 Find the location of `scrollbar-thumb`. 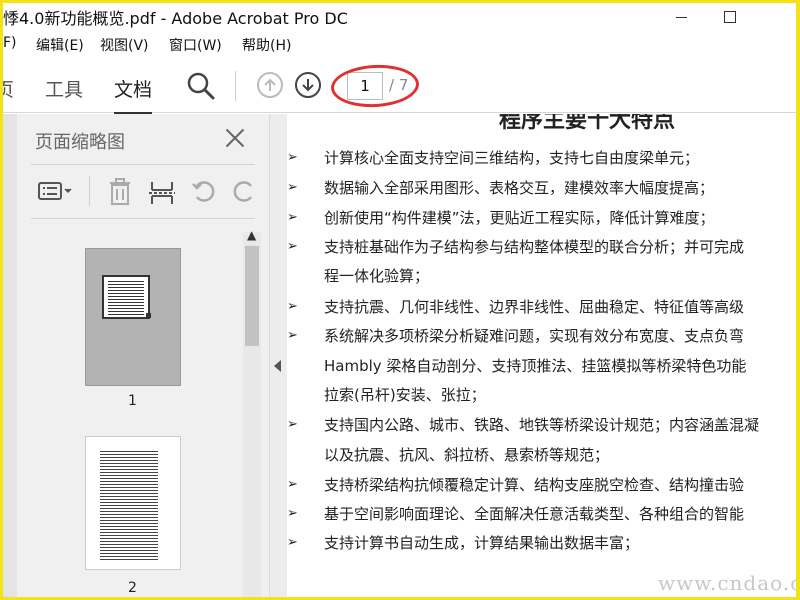

scrollbar-thumb is located at coordinates (252, 296).